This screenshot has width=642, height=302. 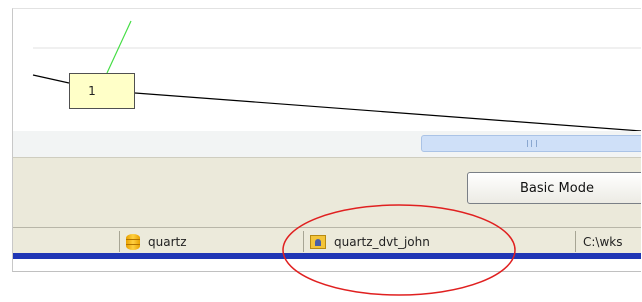 What do you see at coordinates (119, 47) in the screenshot?
I see `link-line` at bounding box center [119, 47].